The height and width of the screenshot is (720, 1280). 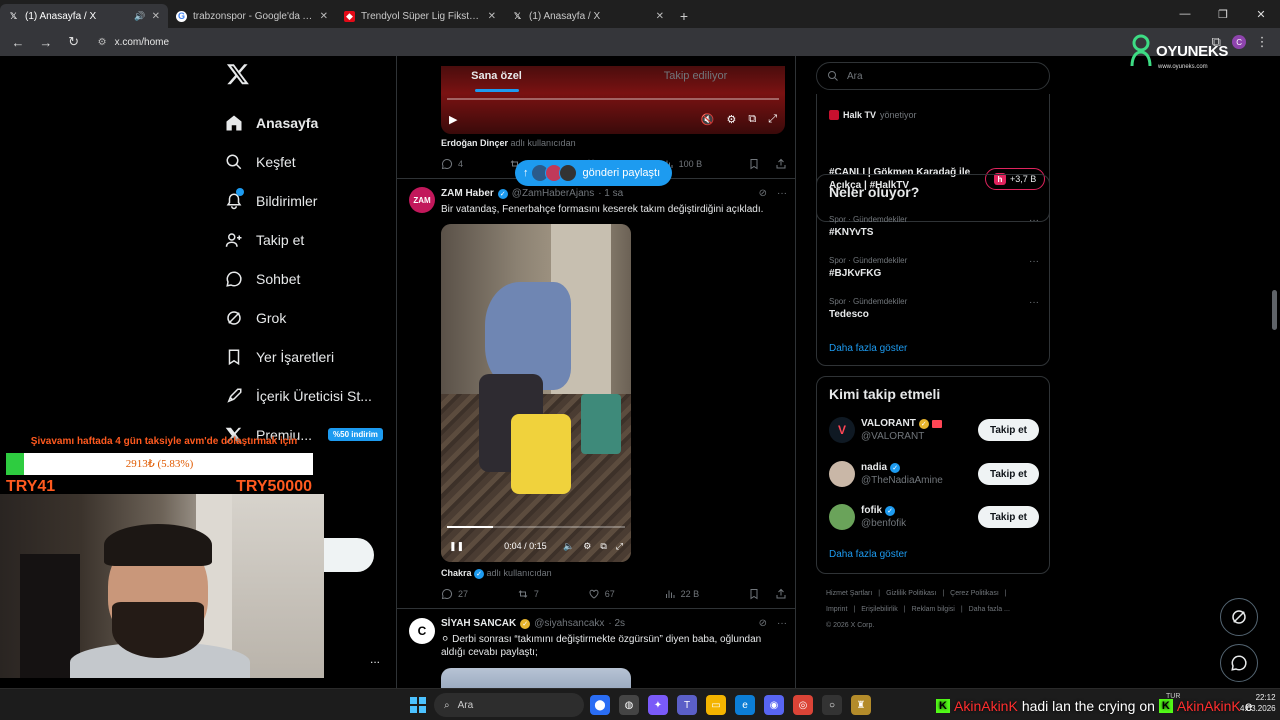 What do you see at coordinates (836, 609) in the screenshot?
I see `footer-link: Imprint` at bounding box center [836, 609].